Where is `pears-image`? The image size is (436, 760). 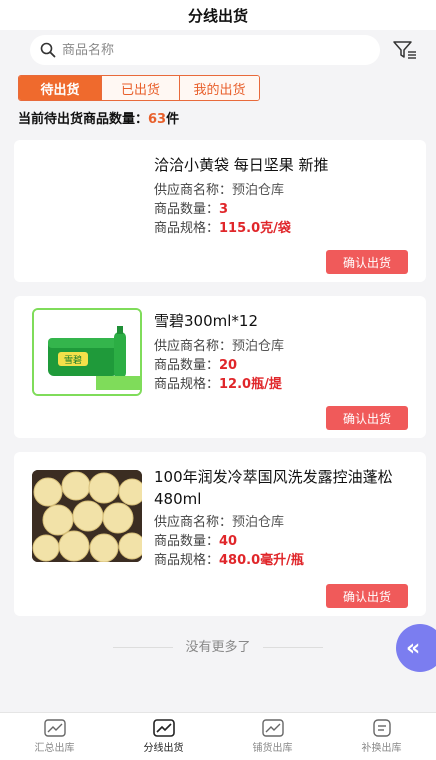 pears-image is located at coordinates (87, 516).